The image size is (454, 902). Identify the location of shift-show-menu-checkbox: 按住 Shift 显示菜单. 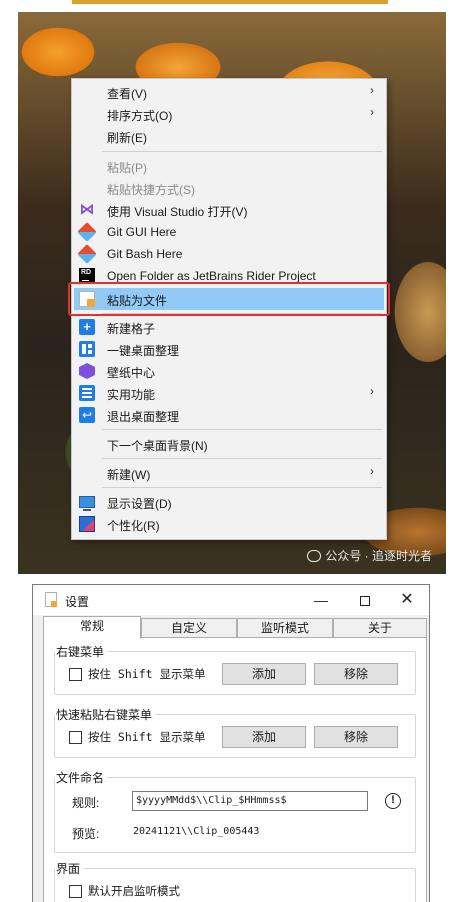
(137, 674).